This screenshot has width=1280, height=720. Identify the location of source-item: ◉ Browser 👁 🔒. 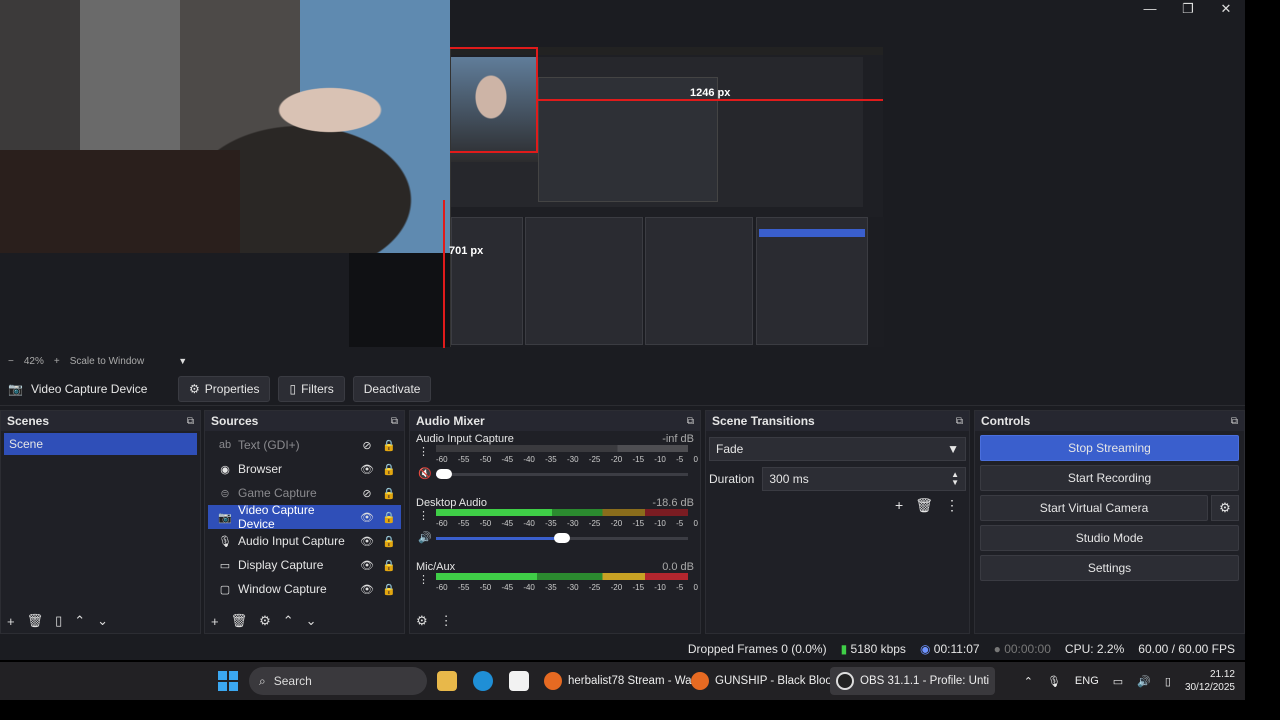
(304, 469).